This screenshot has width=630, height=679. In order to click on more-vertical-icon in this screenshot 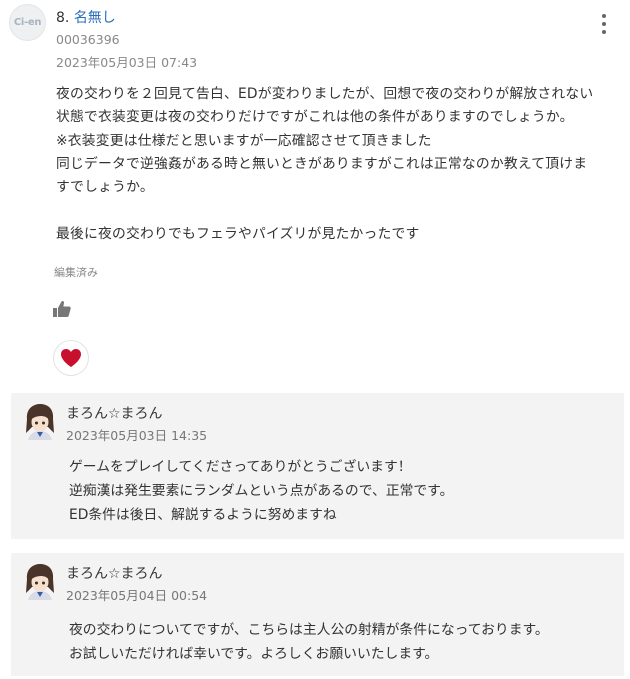, I will do `click(604, 16)`.